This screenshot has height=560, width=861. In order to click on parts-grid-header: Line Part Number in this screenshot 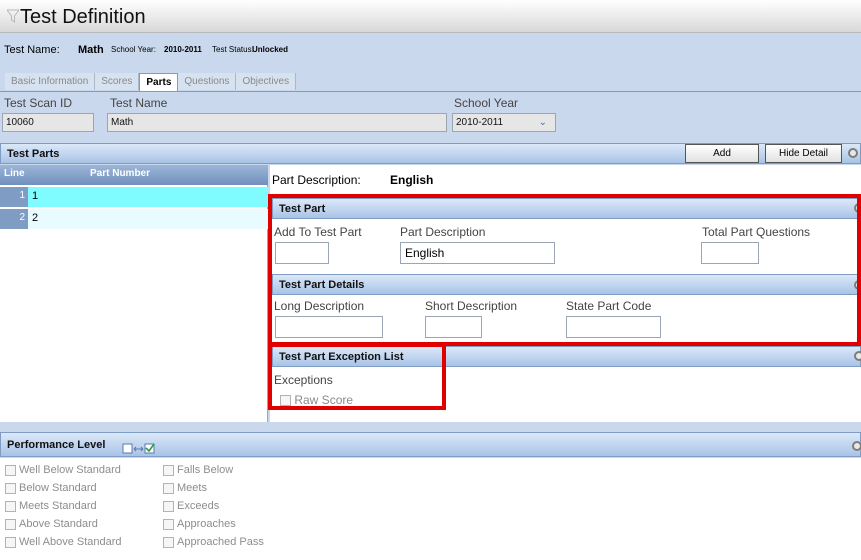, I will do `click(134, 175)`.